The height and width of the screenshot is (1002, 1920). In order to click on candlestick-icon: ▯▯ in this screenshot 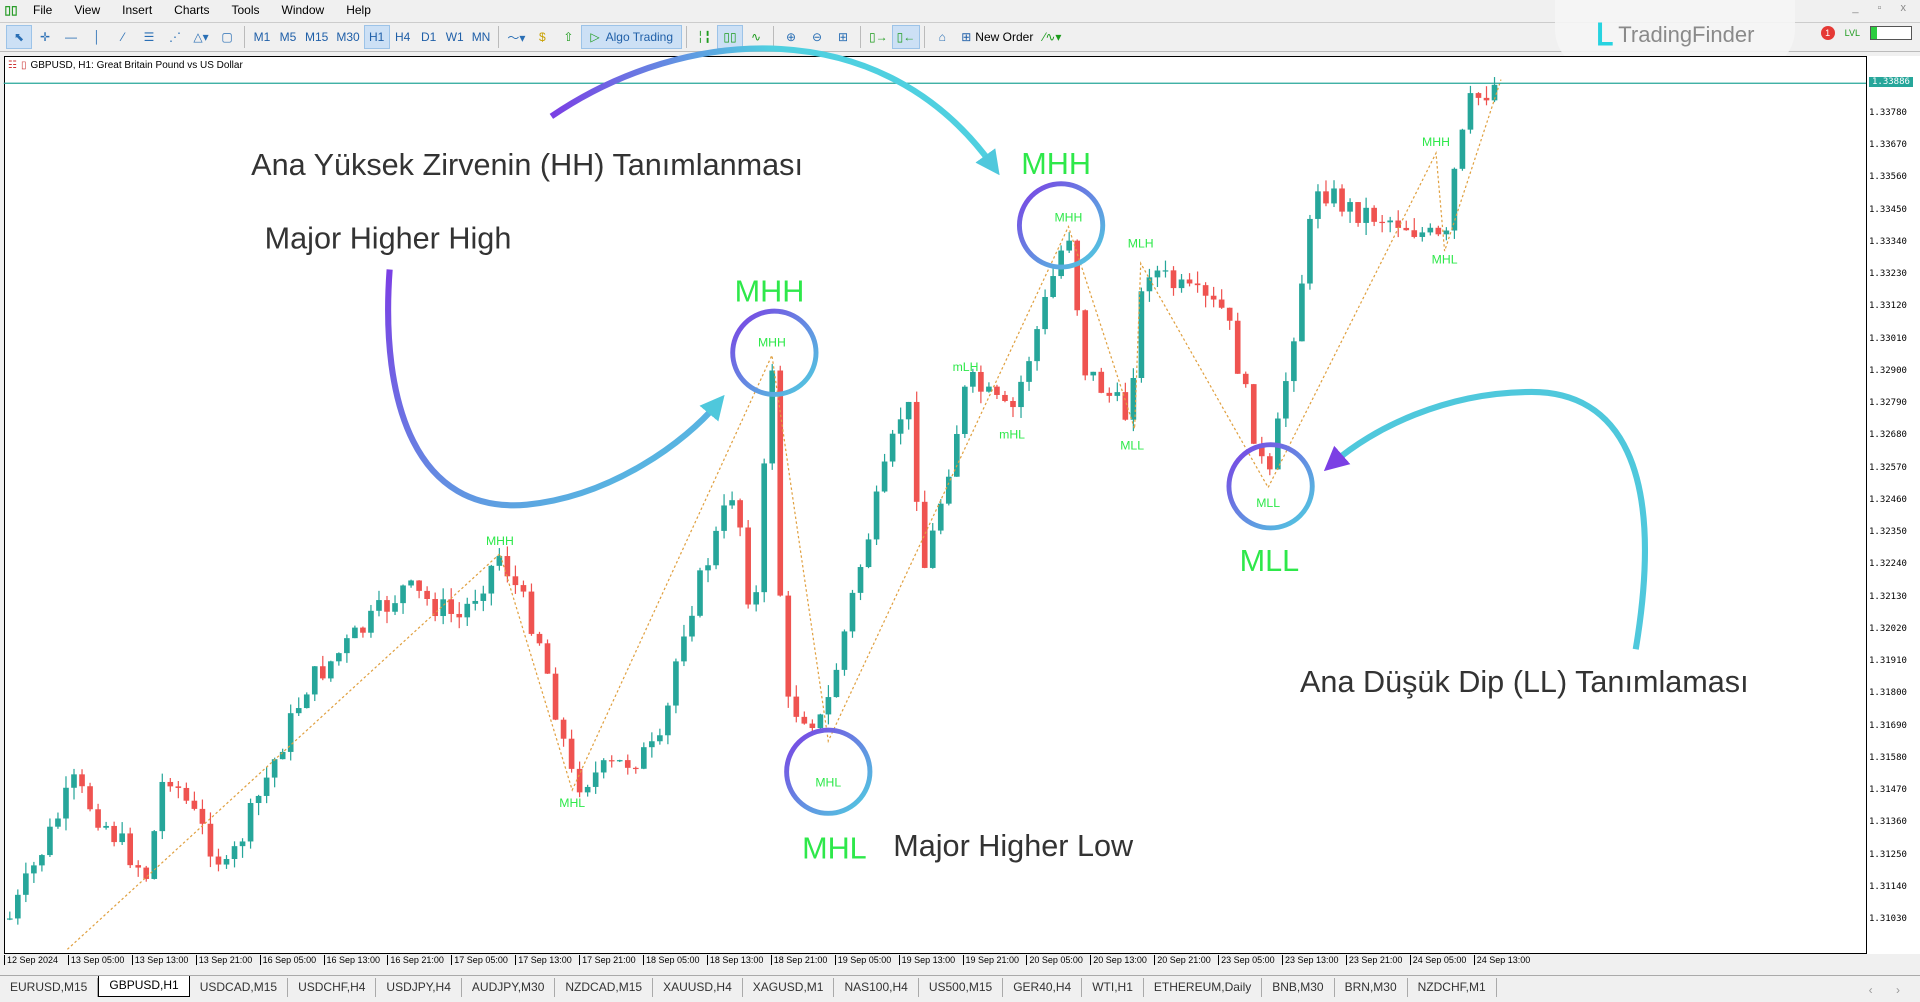, I will do `click(730, 37)`.